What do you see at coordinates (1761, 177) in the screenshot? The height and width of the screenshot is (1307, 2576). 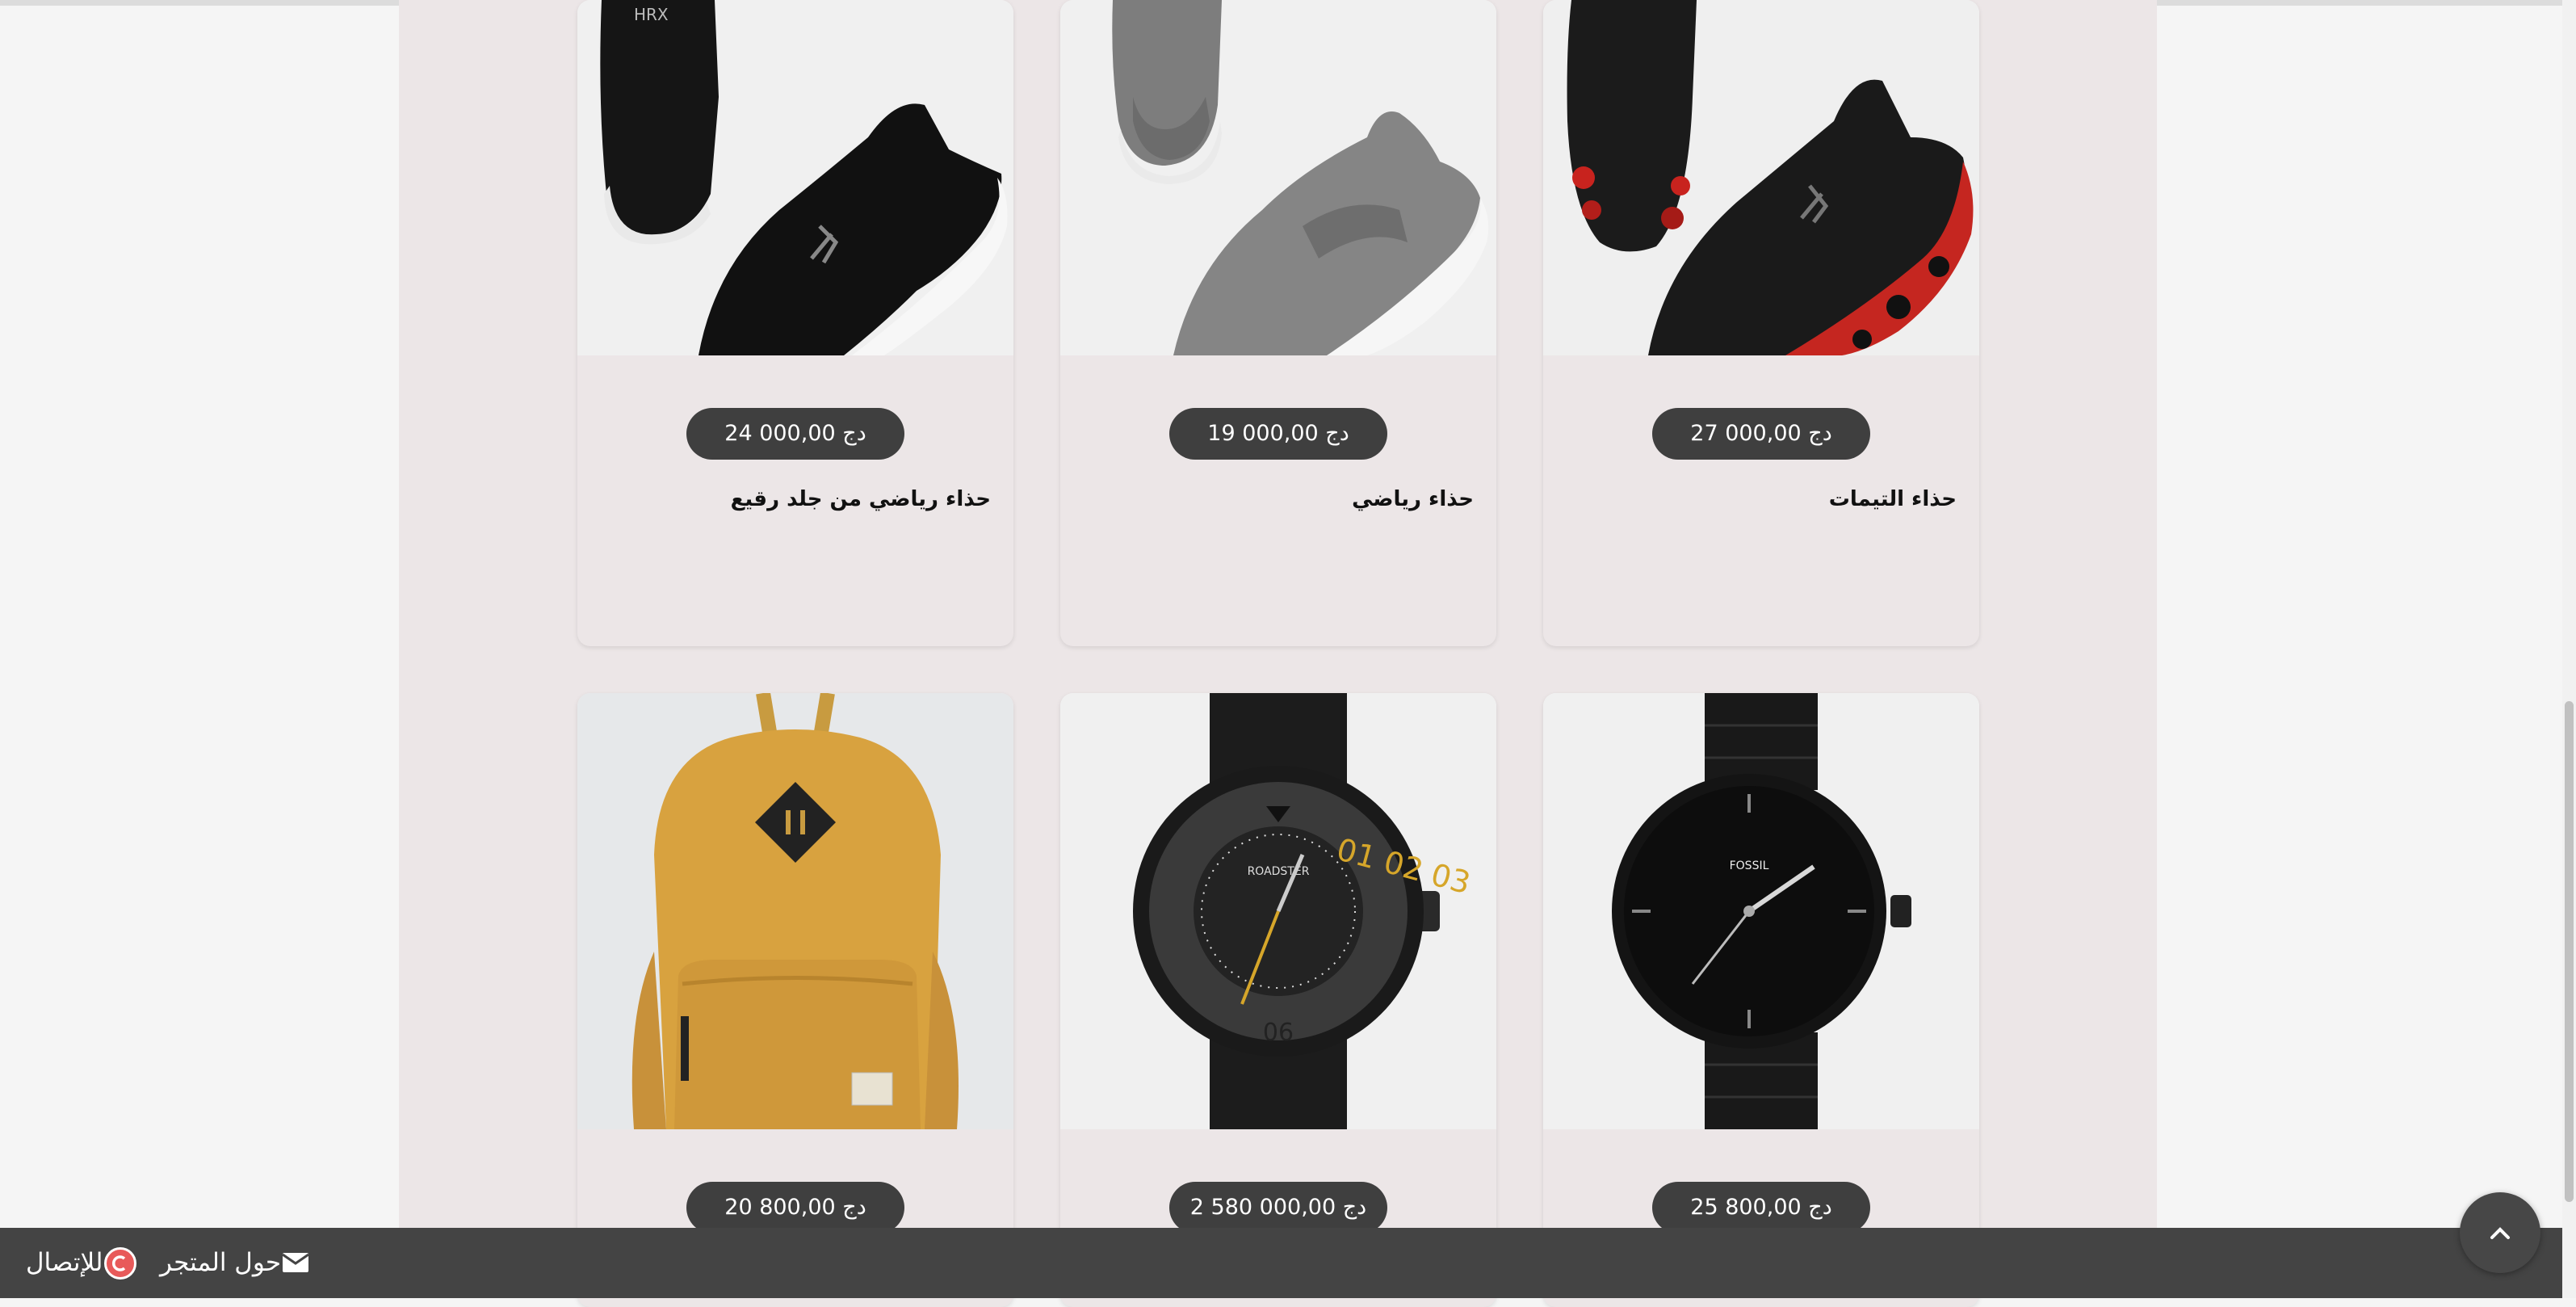 I see `product-image-black-red-camo-sneakers` at bounding box center [1761, 177].